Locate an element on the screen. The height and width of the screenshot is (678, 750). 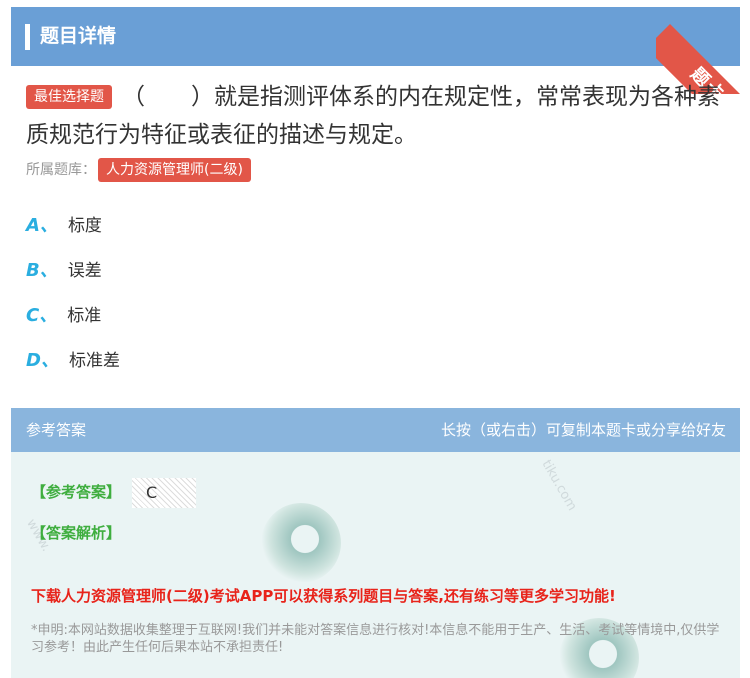
answer-label: 【参考答案】 is located at coordinates (76, 492).